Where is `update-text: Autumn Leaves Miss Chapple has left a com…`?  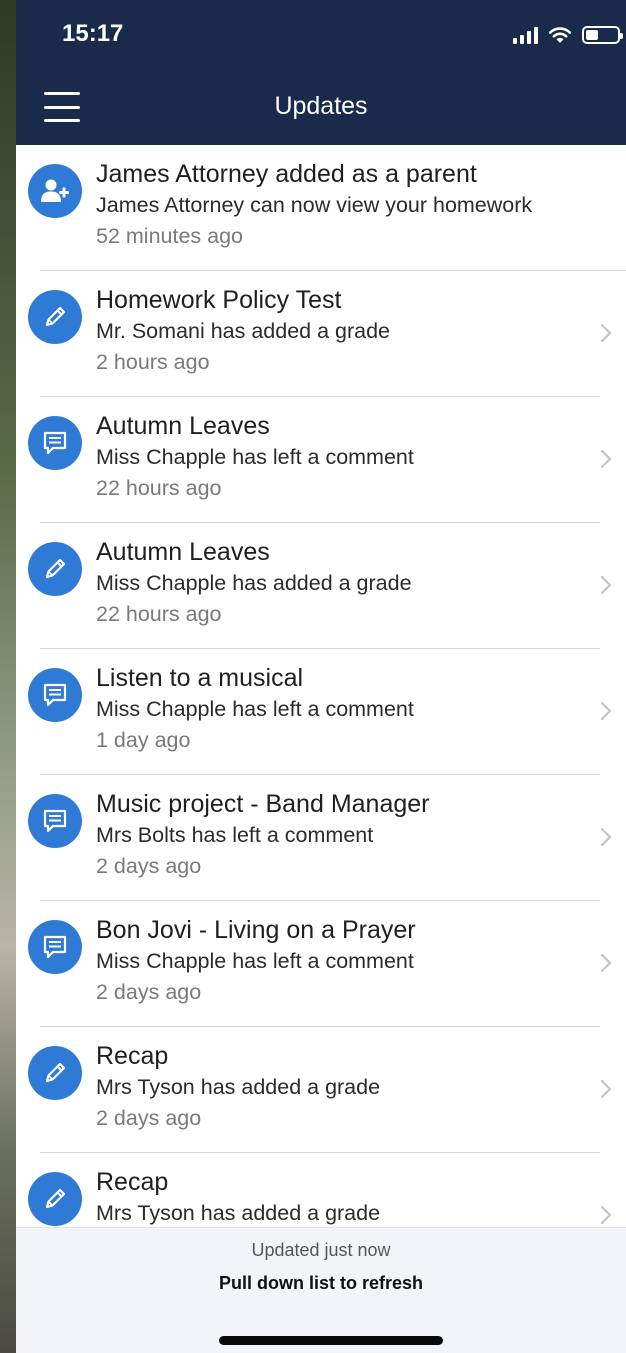 update-text: Autumn Leaves Miss Chapple has left a com… is located at coordinates (341, 457).